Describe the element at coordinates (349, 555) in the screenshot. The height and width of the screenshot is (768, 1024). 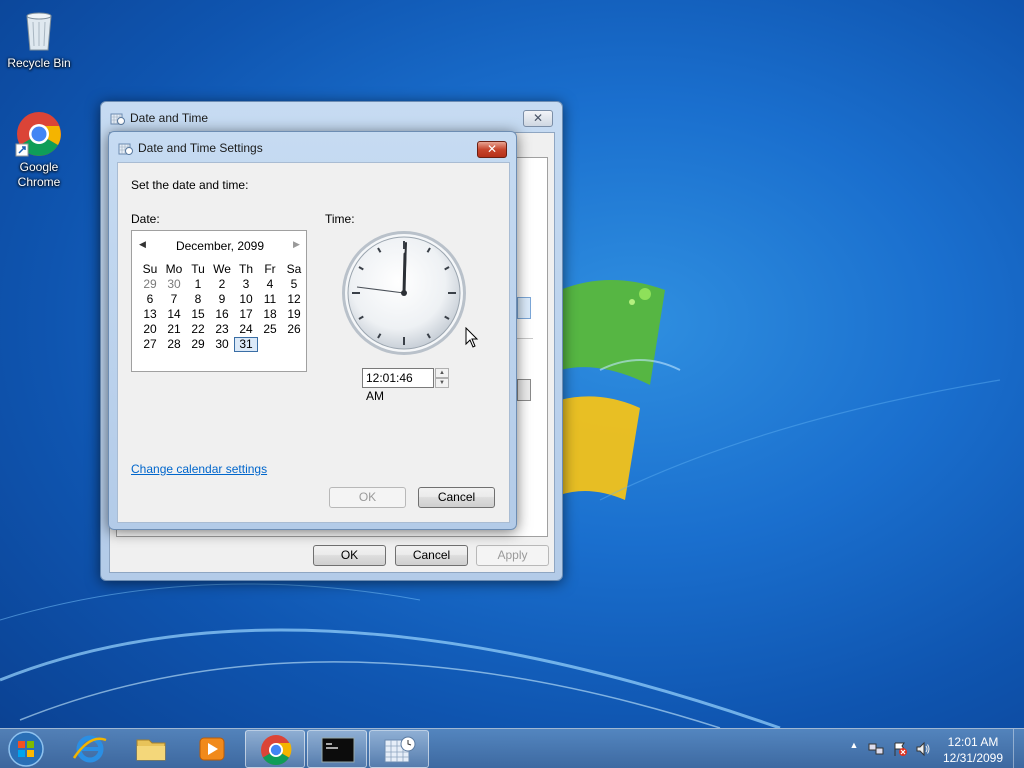
I see `ok-button: OK` at that location.